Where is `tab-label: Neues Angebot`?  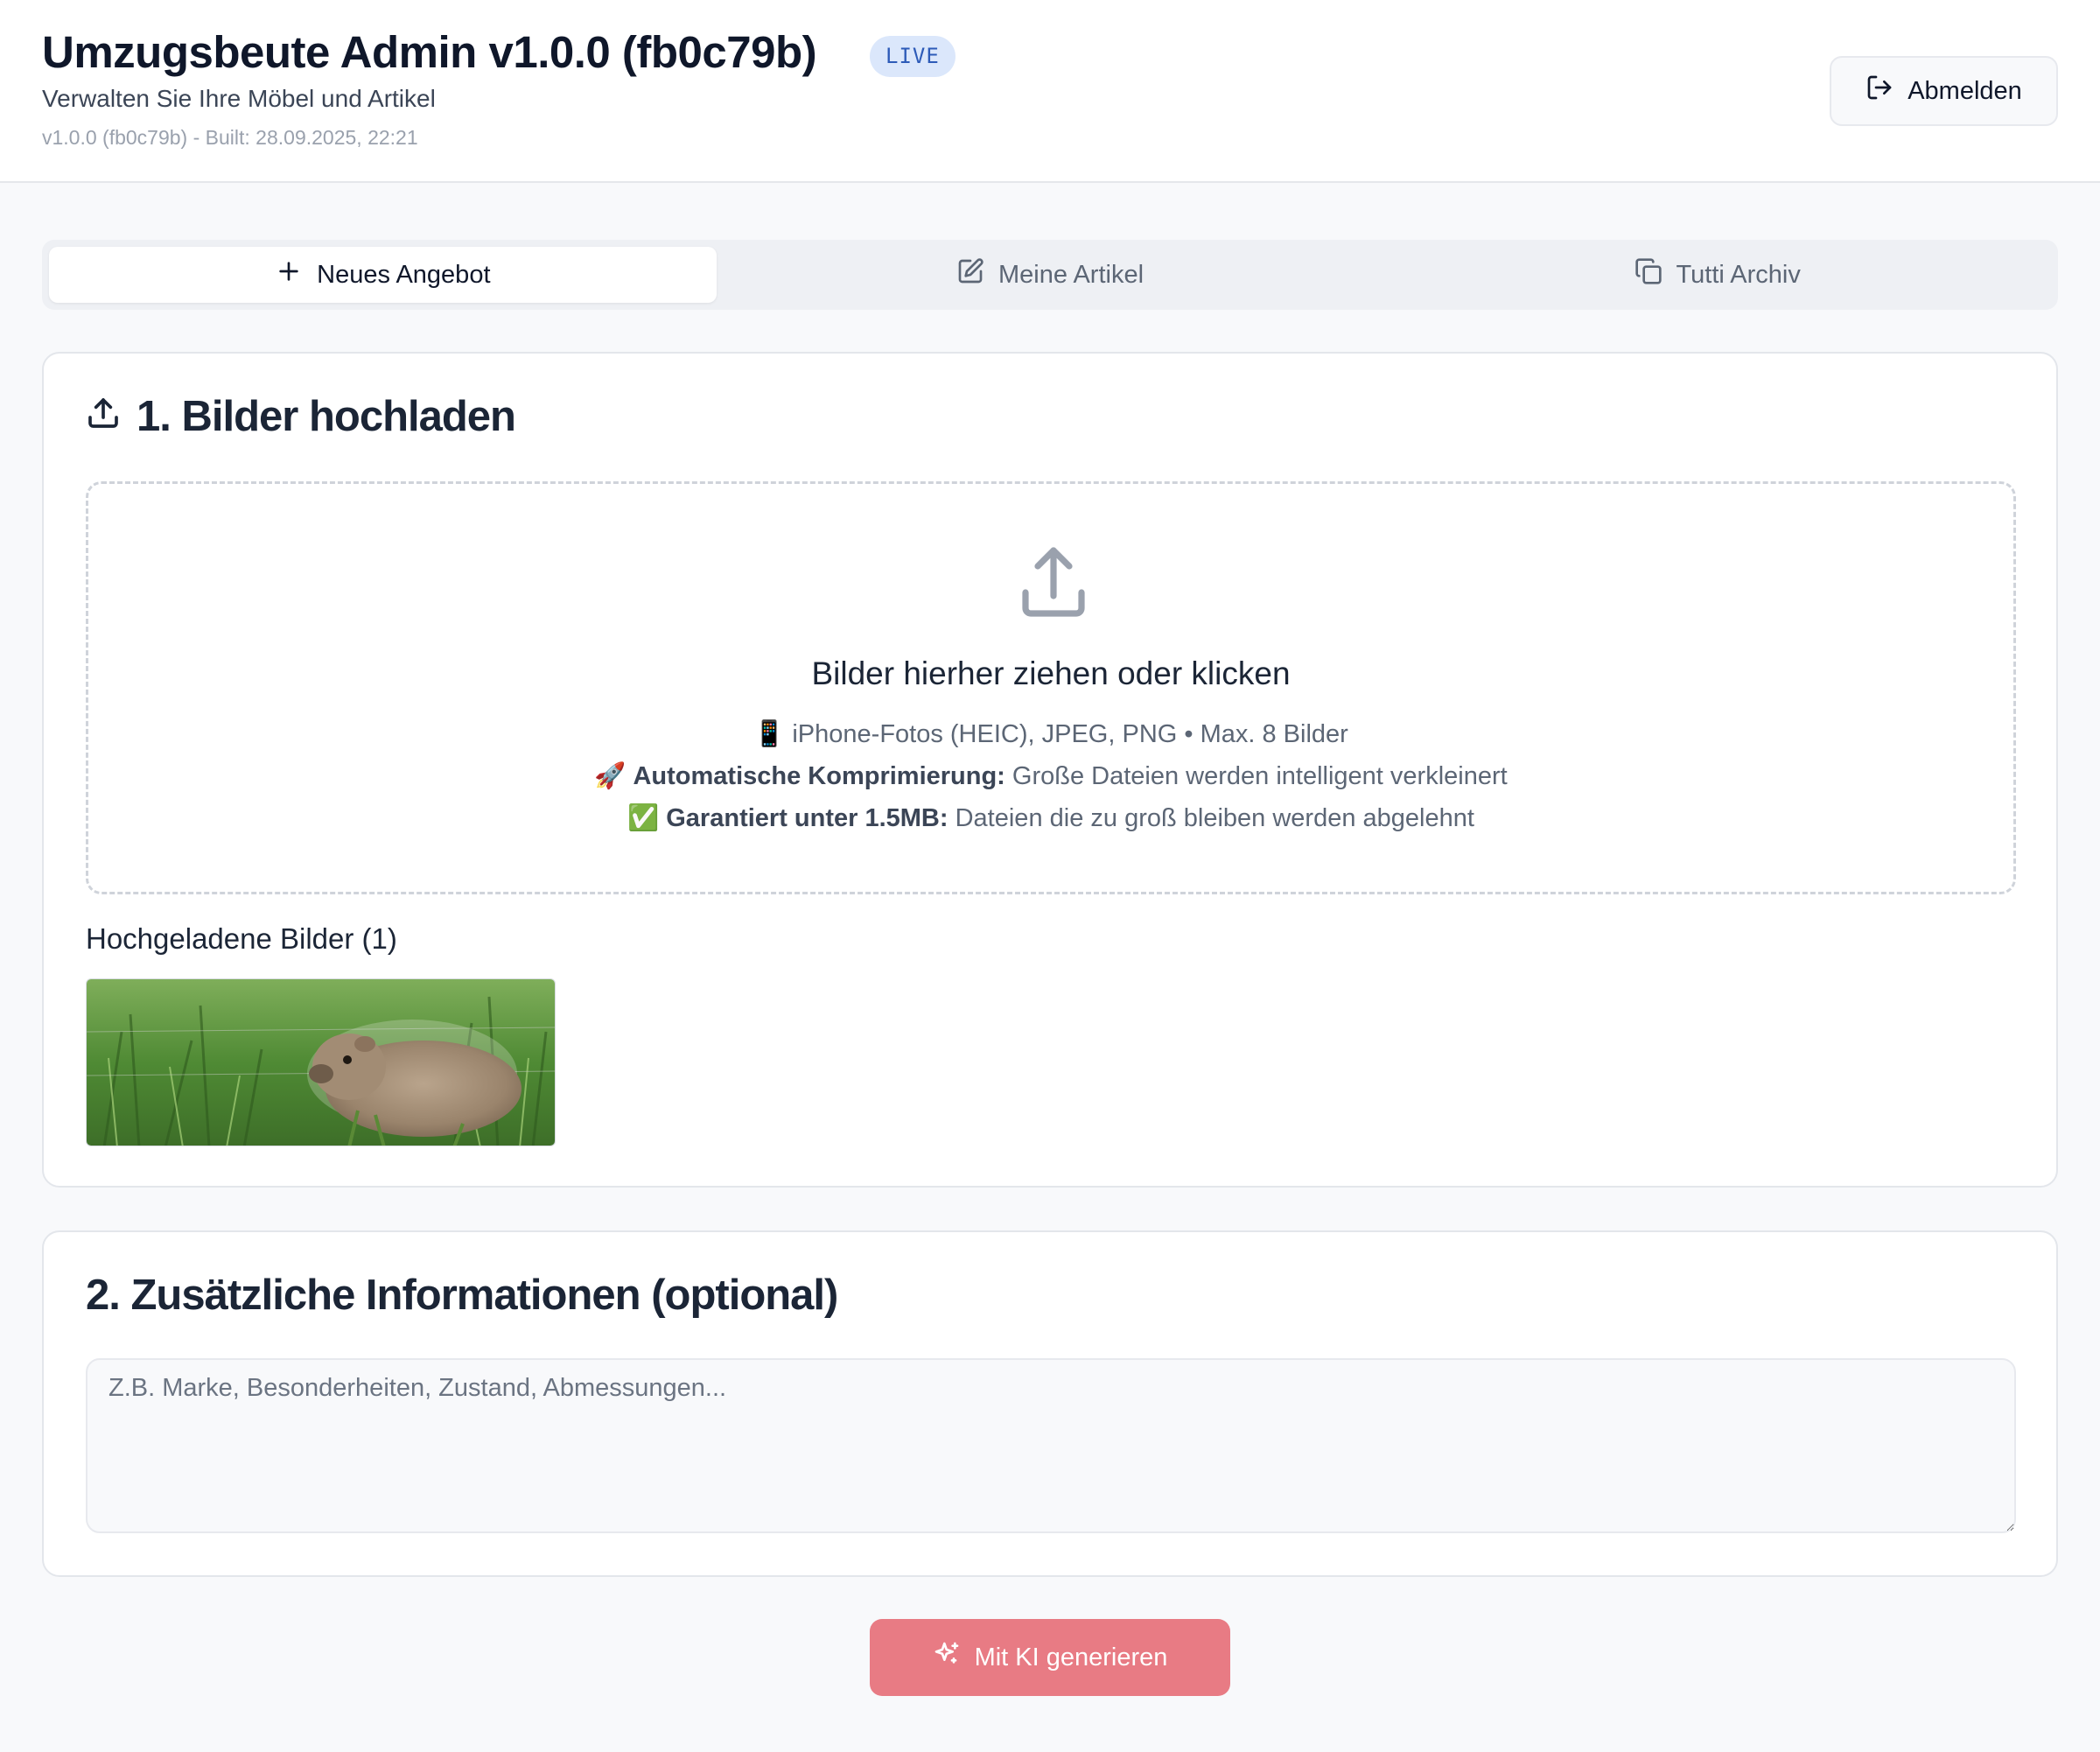
tab-label: Neues Angebot is located at coordinates (404, 275).